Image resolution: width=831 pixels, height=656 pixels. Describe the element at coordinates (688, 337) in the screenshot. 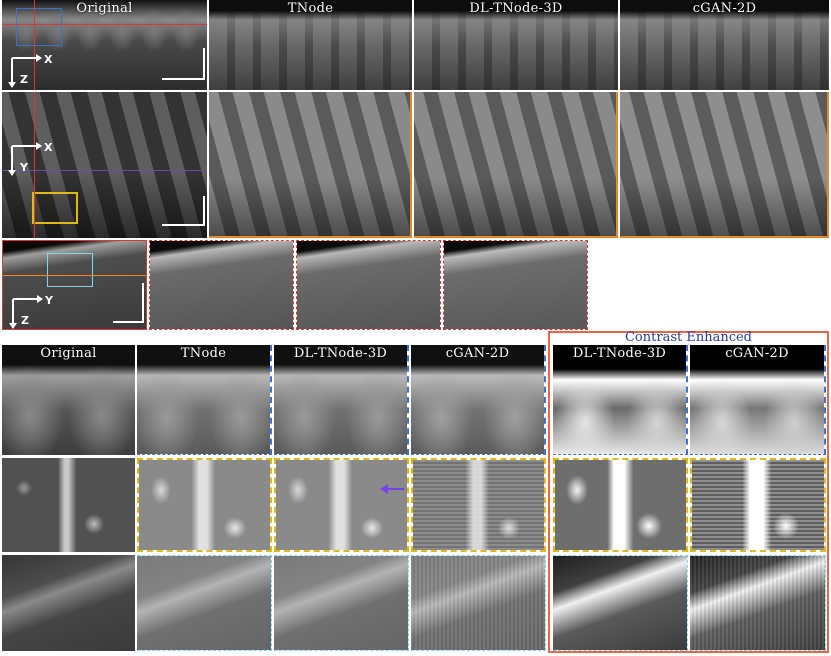

I see `contrast-enhanced-title: Contrast Enhanced` at that location.